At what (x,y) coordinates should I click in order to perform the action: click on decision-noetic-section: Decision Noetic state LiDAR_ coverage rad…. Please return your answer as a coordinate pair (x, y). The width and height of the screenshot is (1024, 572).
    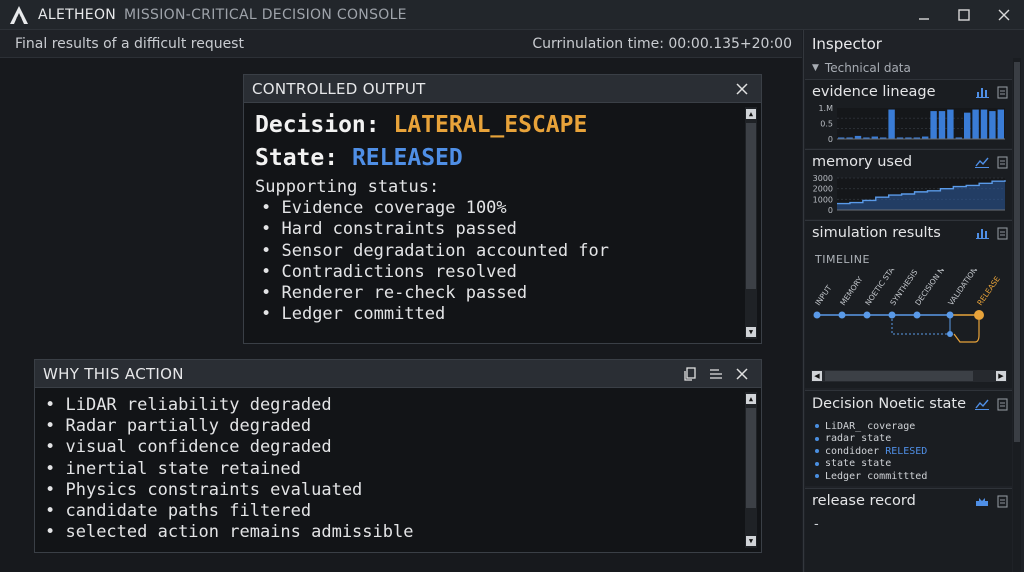
    Looking at the image, I should click on (908, 438).